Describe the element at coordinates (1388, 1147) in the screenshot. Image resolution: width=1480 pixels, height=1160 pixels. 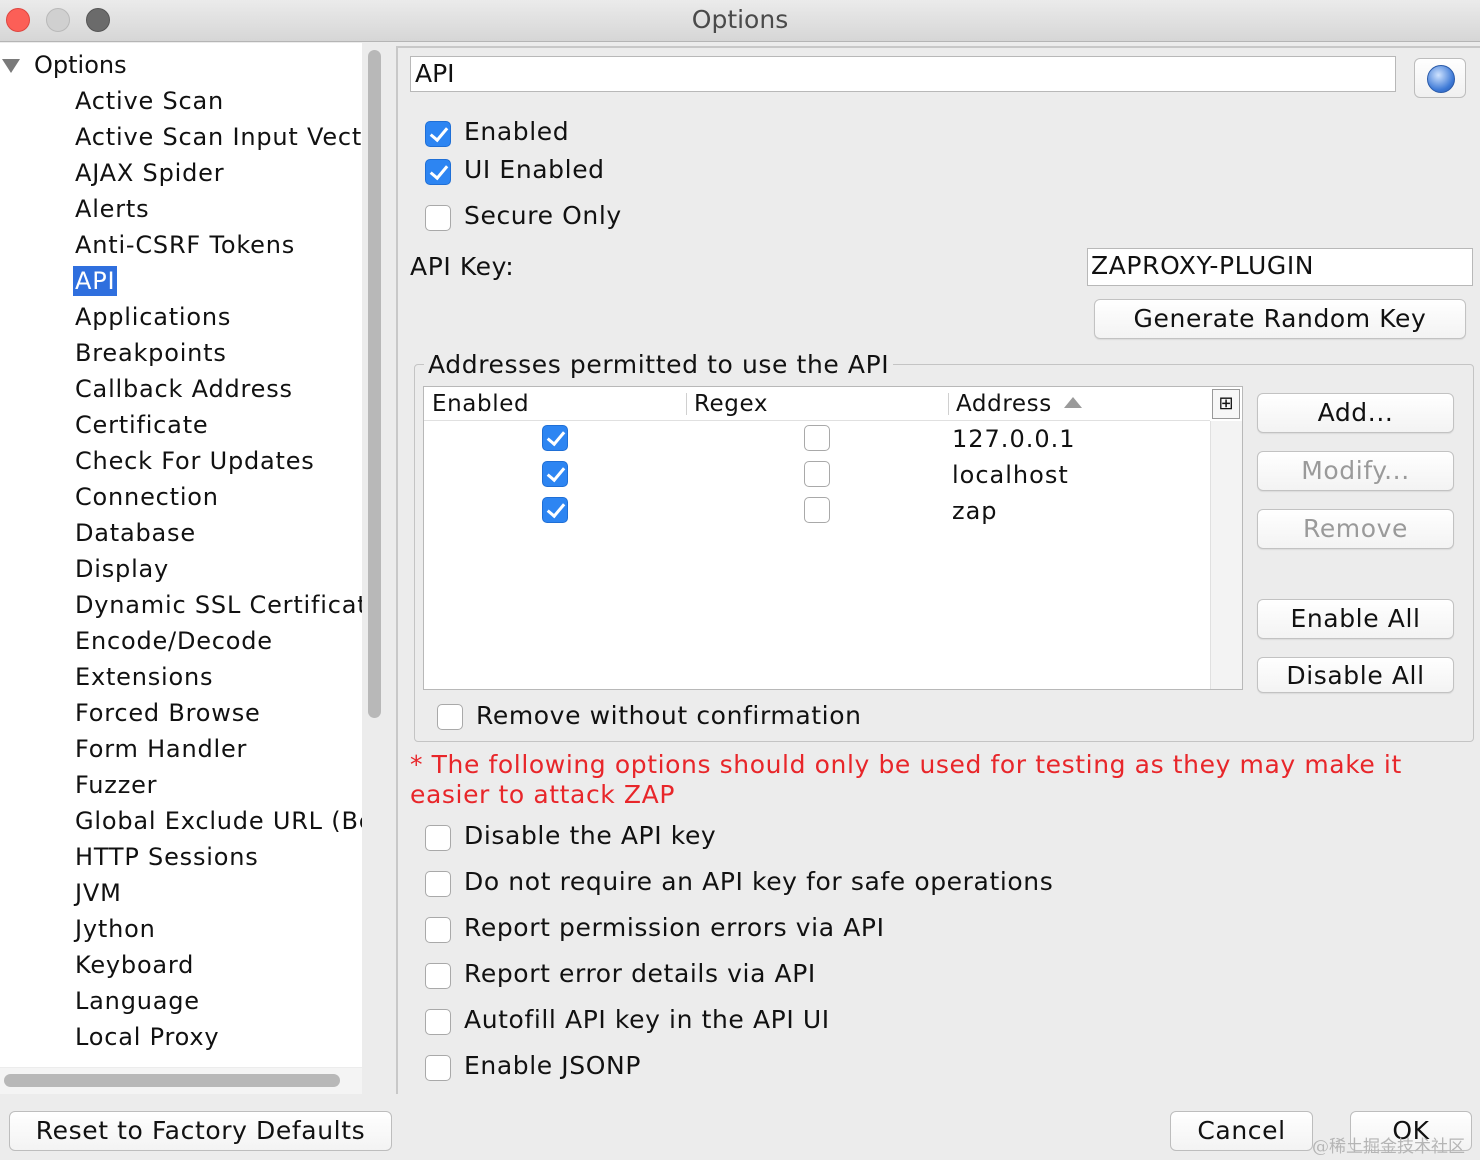
I see `watermark: @稀土掘金技术社区` at that location.